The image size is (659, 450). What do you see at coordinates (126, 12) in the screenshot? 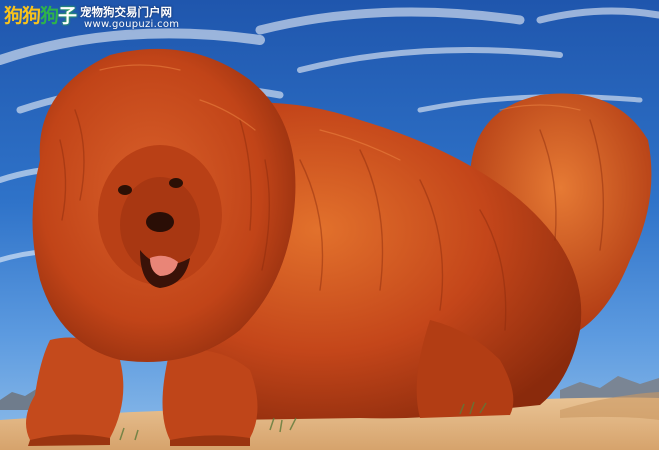
I see `site-title: 宠物狗交易门户网` at bounding box center [126, 12].